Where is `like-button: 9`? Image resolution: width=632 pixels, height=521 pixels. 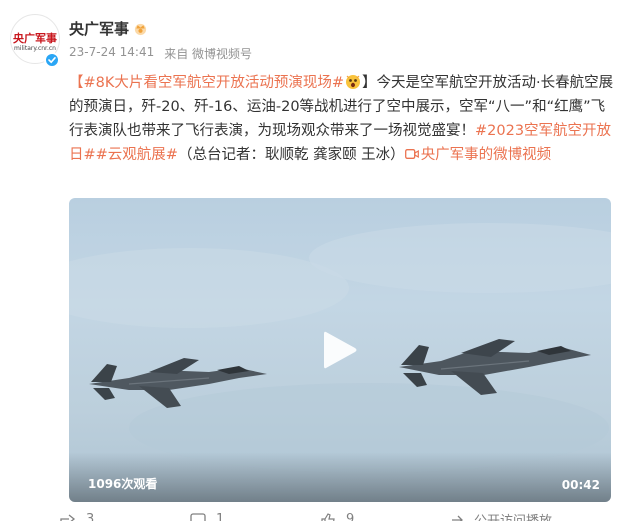 like-button: 9 is located at coordinates (385, 515).